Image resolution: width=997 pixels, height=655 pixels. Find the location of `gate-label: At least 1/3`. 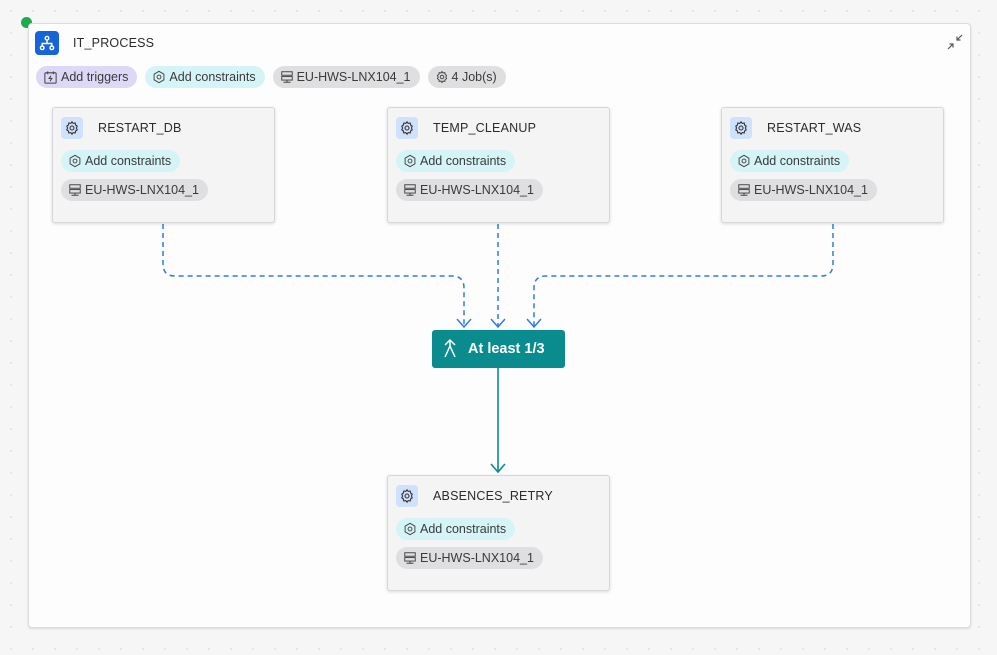

gate-label: At least 1/3 is located at coordinates (506, 349).